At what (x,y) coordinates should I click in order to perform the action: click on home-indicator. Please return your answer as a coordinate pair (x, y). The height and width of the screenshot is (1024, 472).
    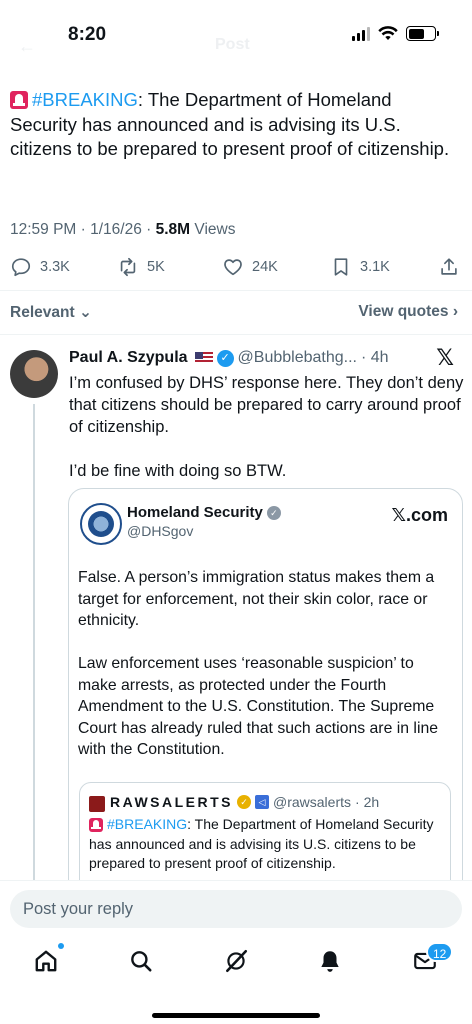
    Looking at the image, I should click on (236, 1015).